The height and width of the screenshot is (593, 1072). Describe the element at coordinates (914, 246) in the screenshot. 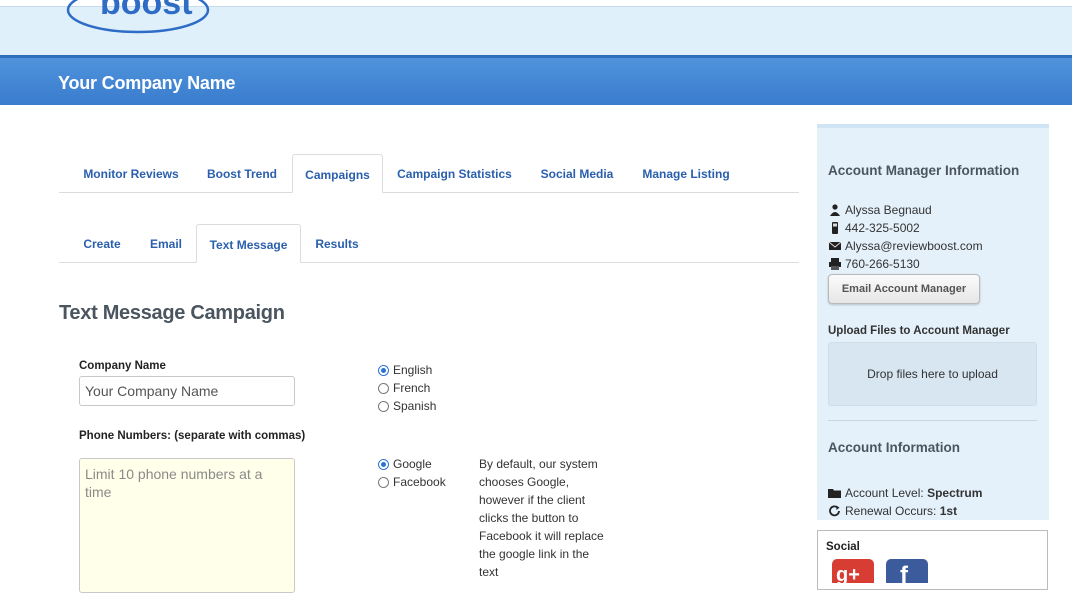

I see `manager-email: Alyssa@reviewboost.com` at that location.